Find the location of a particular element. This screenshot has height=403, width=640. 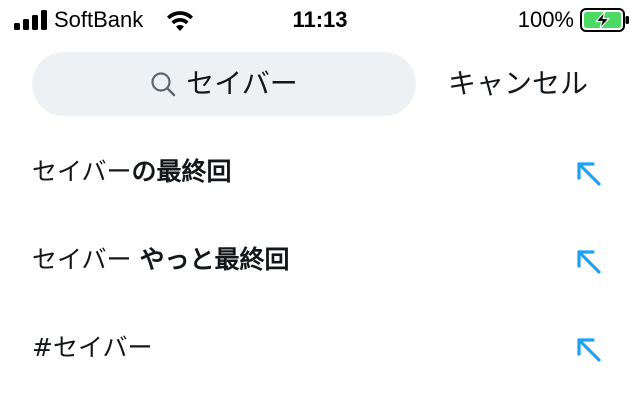

search-input: セイバー is located at coordinates (224, 84).